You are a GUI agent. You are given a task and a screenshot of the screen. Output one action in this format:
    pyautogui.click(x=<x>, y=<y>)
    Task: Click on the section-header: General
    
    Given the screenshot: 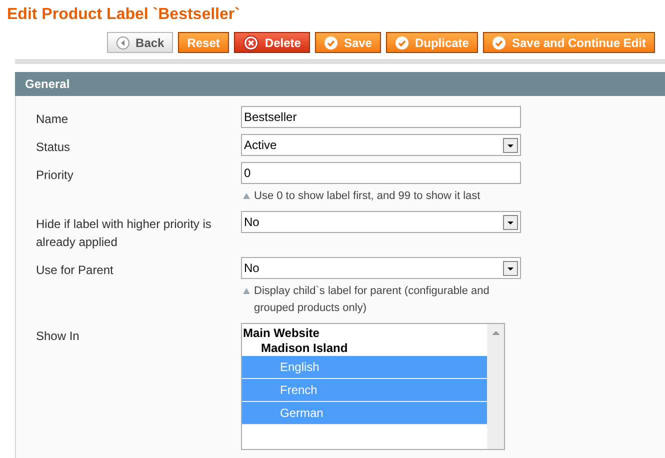 What is the action you would take?
    pyautogui.click(x=340, y=84)
    